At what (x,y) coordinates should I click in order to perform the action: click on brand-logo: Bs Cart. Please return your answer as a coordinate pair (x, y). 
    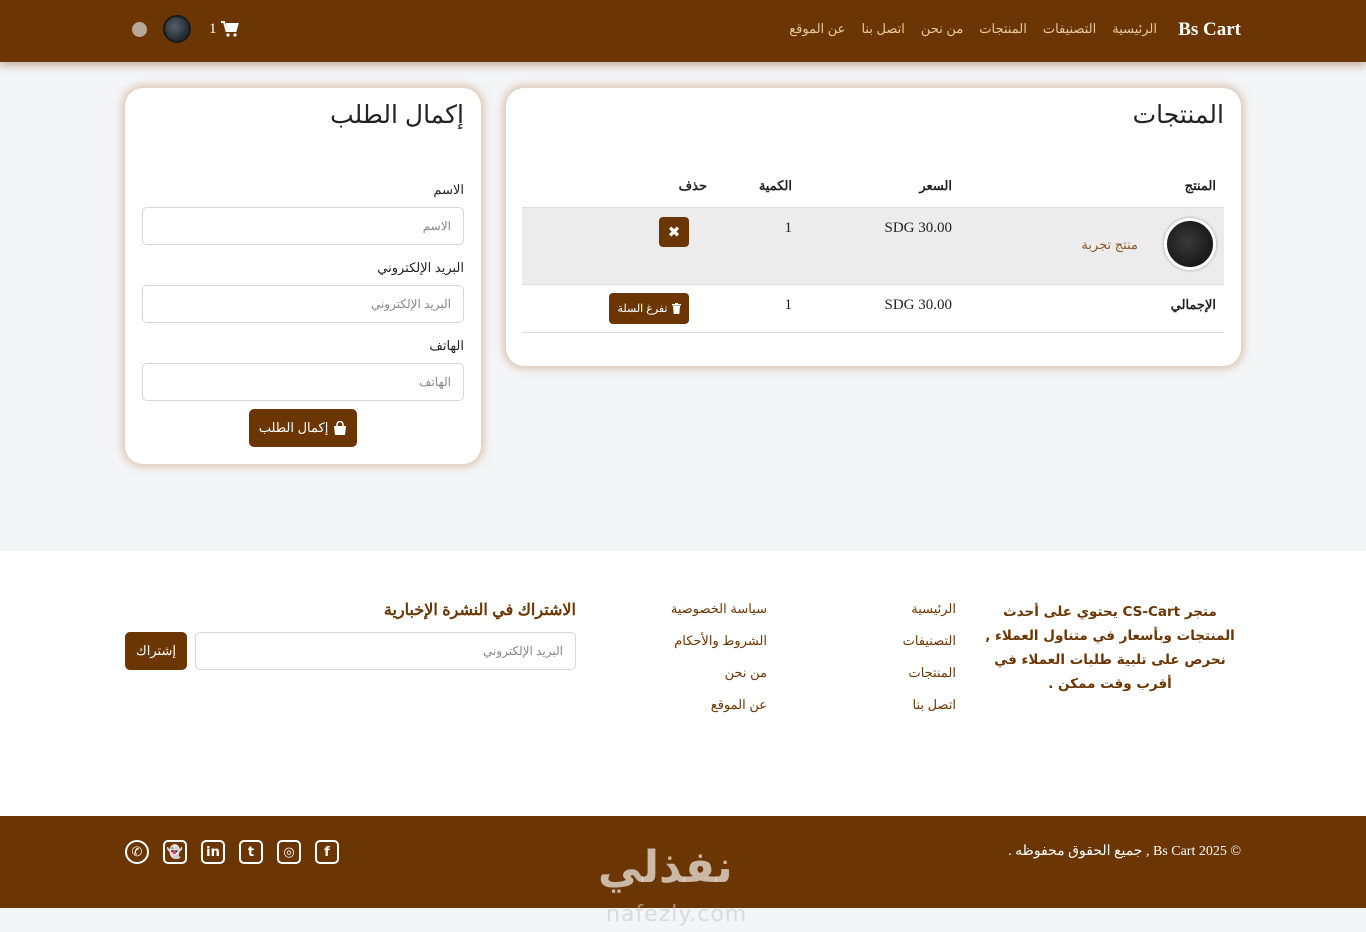
    Looking at the image, I should click on (1209, 30).